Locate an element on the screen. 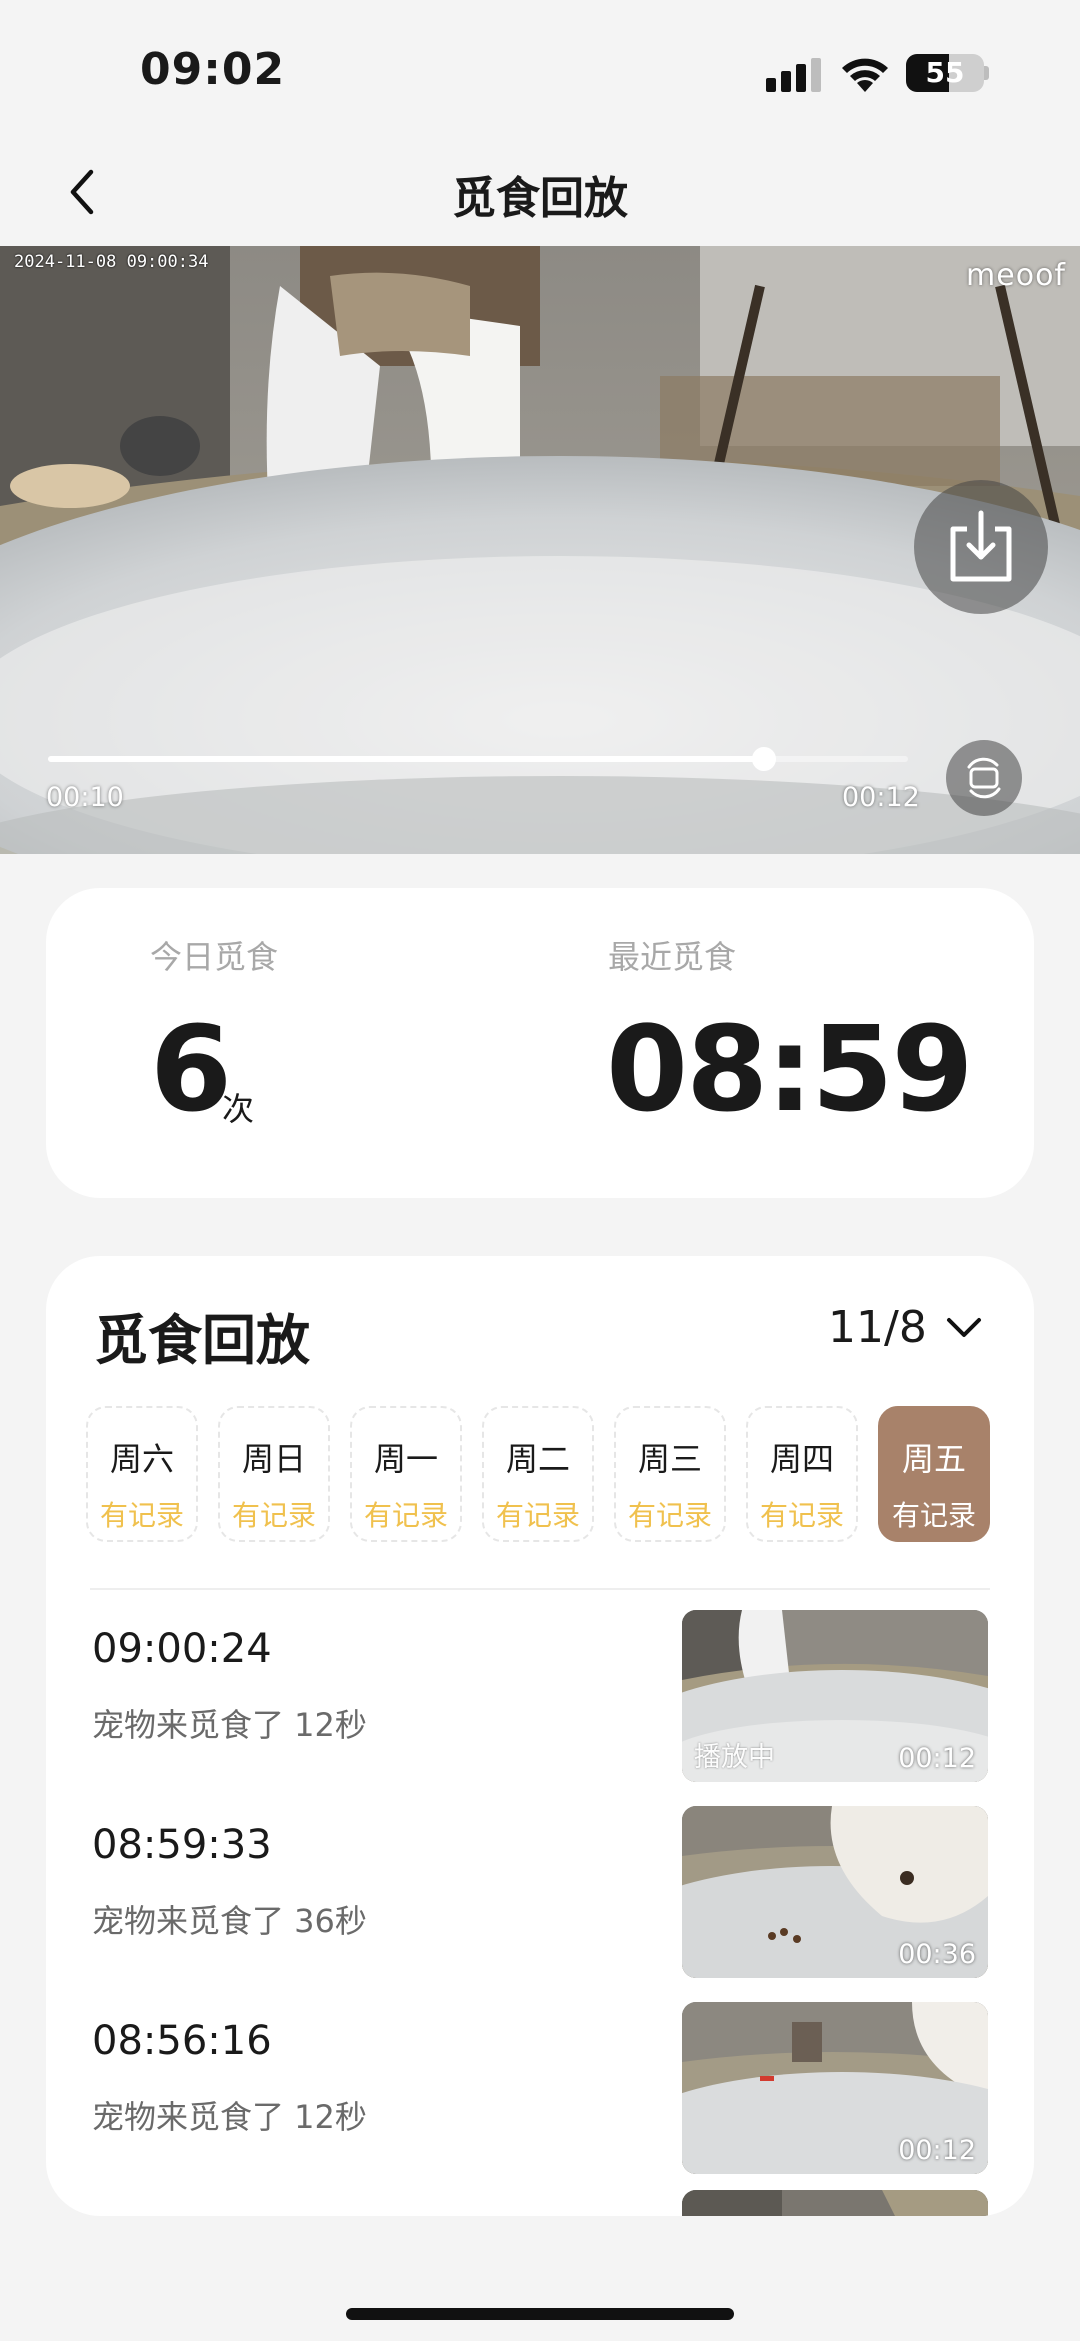  battery-icon: 55 is located at coordinates (945, 73).